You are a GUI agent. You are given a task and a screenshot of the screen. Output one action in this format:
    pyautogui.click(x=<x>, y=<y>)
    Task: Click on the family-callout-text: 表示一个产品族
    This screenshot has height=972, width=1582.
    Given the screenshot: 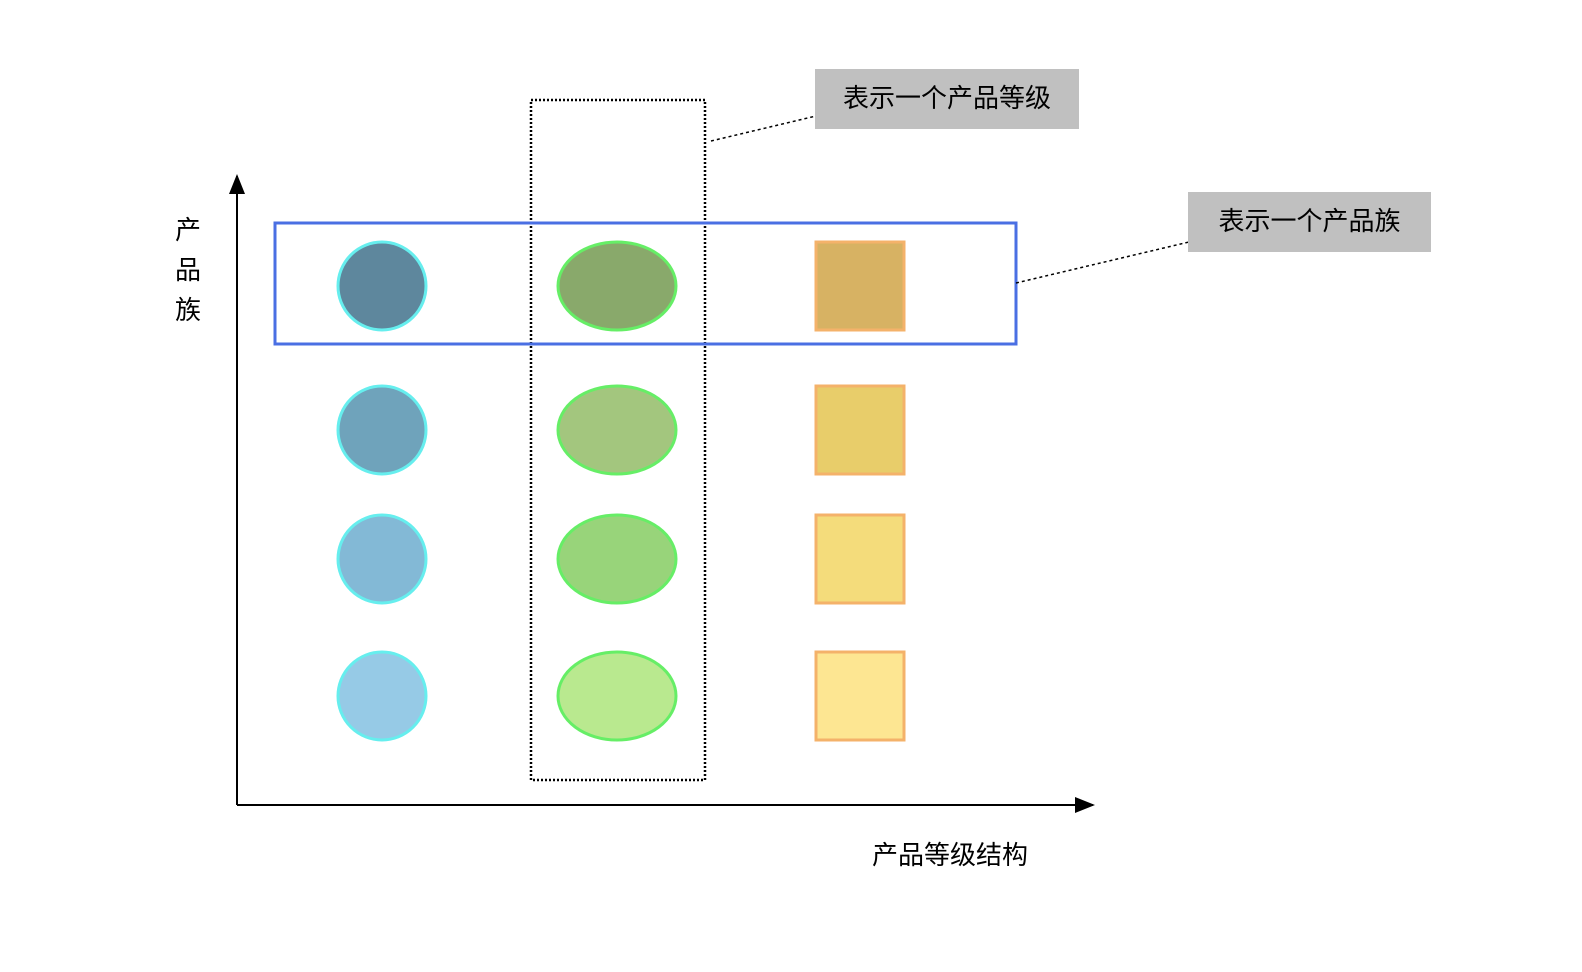 What is the action you would take?
    pyautogui.click(x=1309, y=222)
    